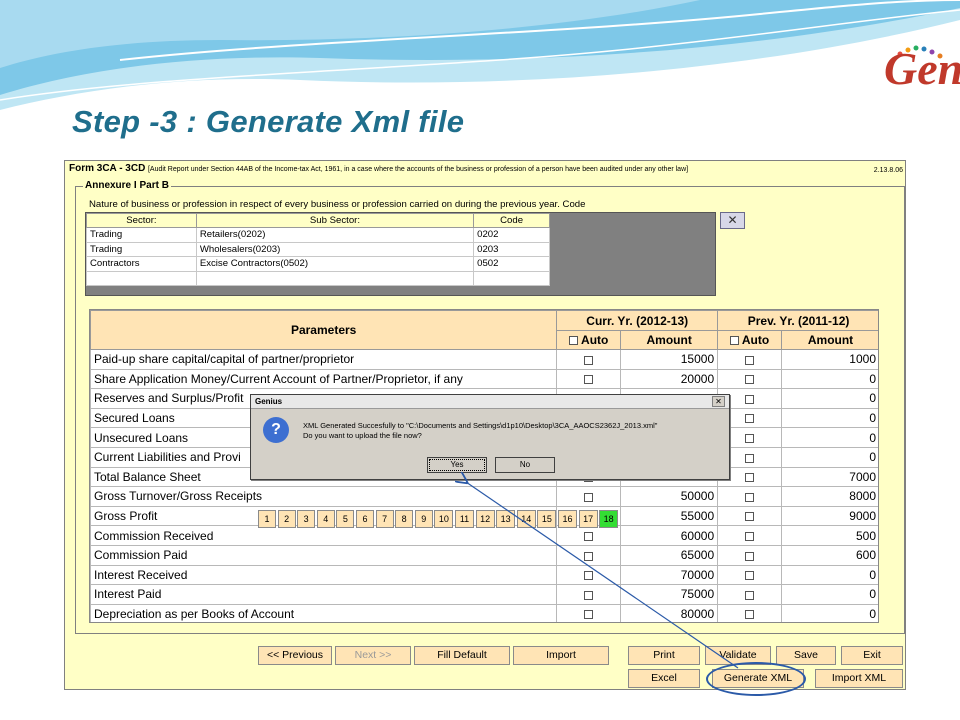  What do you see at coordinates (484, 555) in the screenshot?
I see `table-row: Commission Paid 65000 600` at bounding box center [484, 555].